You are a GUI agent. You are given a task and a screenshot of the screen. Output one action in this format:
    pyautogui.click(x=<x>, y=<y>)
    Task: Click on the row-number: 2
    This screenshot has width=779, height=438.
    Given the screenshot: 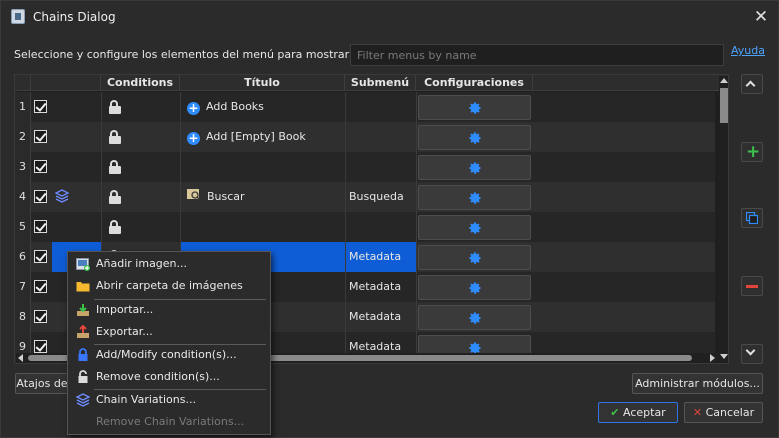 What is the action you would take?
    pyautogui.click(x=23, y=137)
    